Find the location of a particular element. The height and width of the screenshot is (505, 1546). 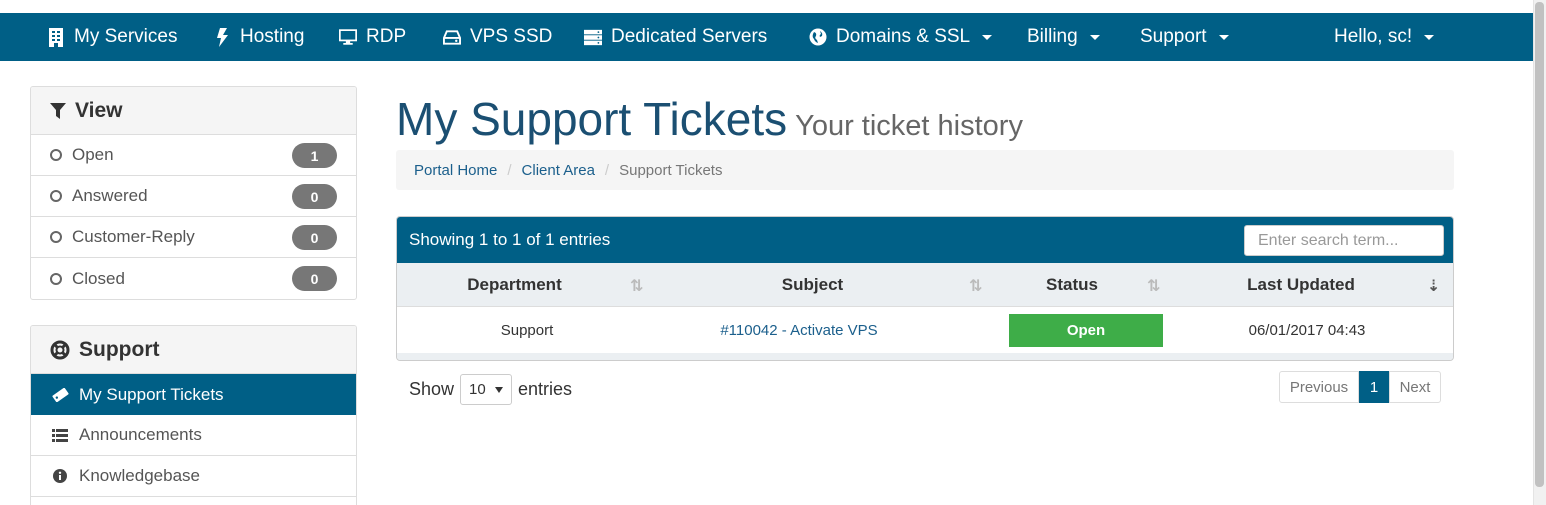

scrollbar-thumb is located at coordinates (1539, 244).